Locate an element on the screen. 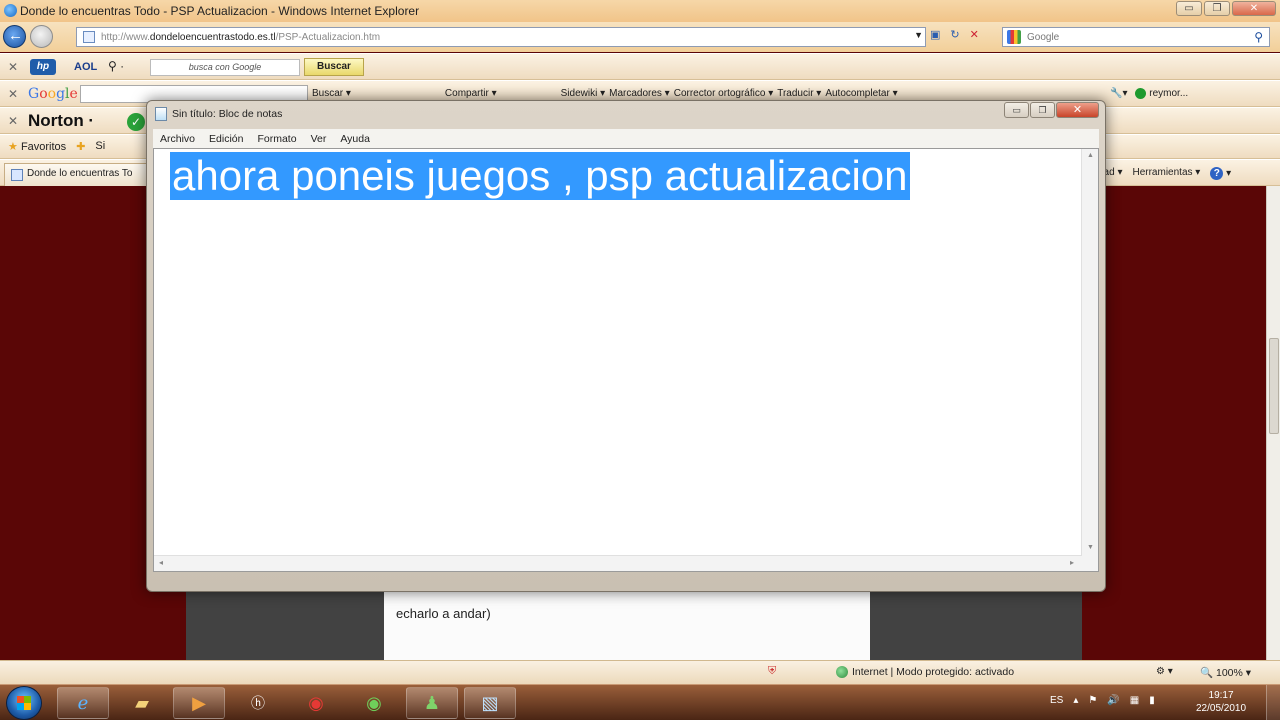  media-player-icon: ▶ is located at coordinates (199, 702).